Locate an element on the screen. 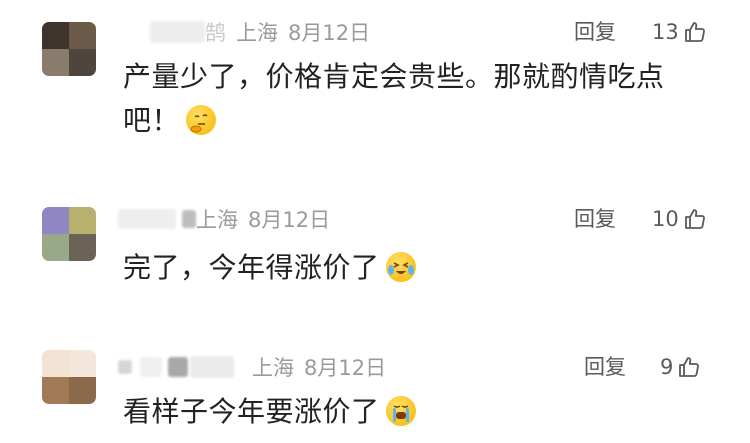 This screenshot has width=750, height=443. like-count: 9 is located at coordinates (667, 367).